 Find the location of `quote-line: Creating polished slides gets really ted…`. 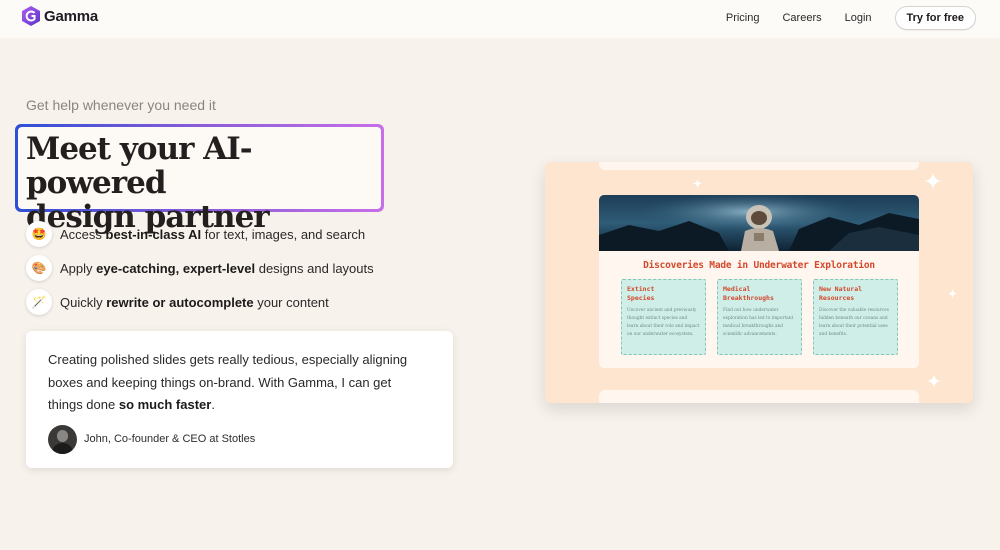

quote-line: Creating polished slides gets really ted… is located at coordinates (228, 359).